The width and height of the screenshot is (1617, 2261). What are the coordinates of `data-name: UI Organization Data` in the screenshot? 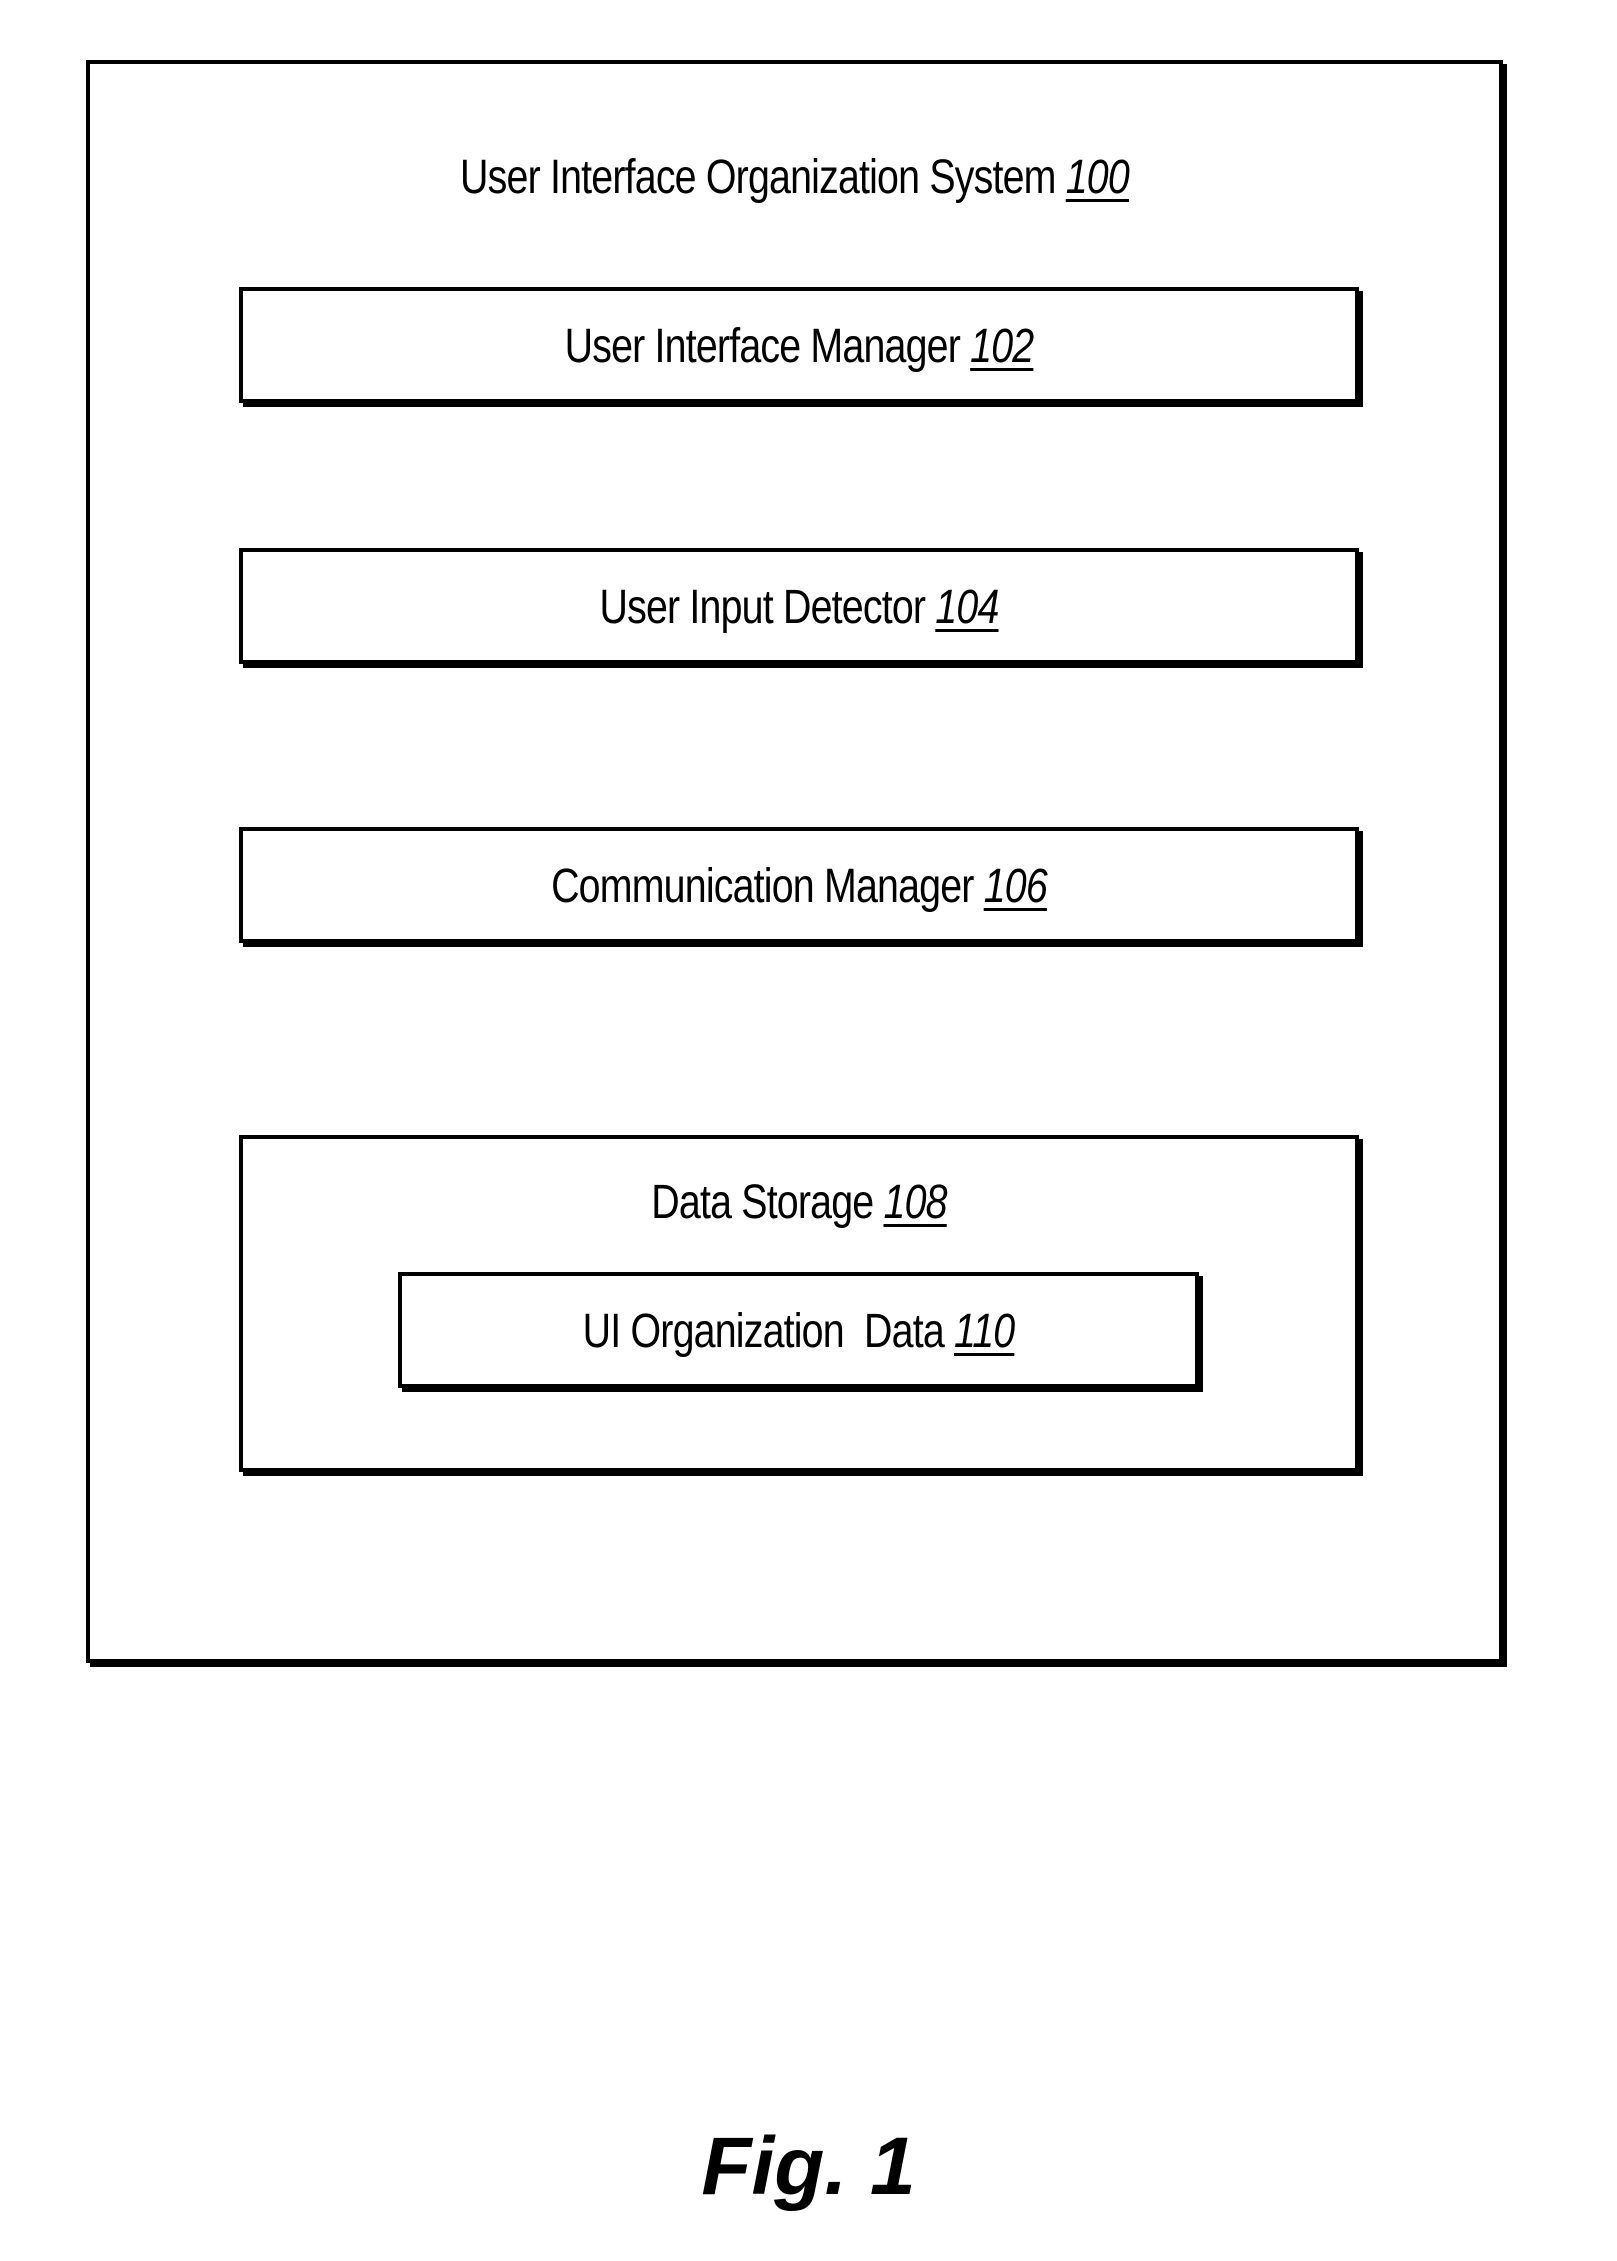 It's located at (763, 1331).